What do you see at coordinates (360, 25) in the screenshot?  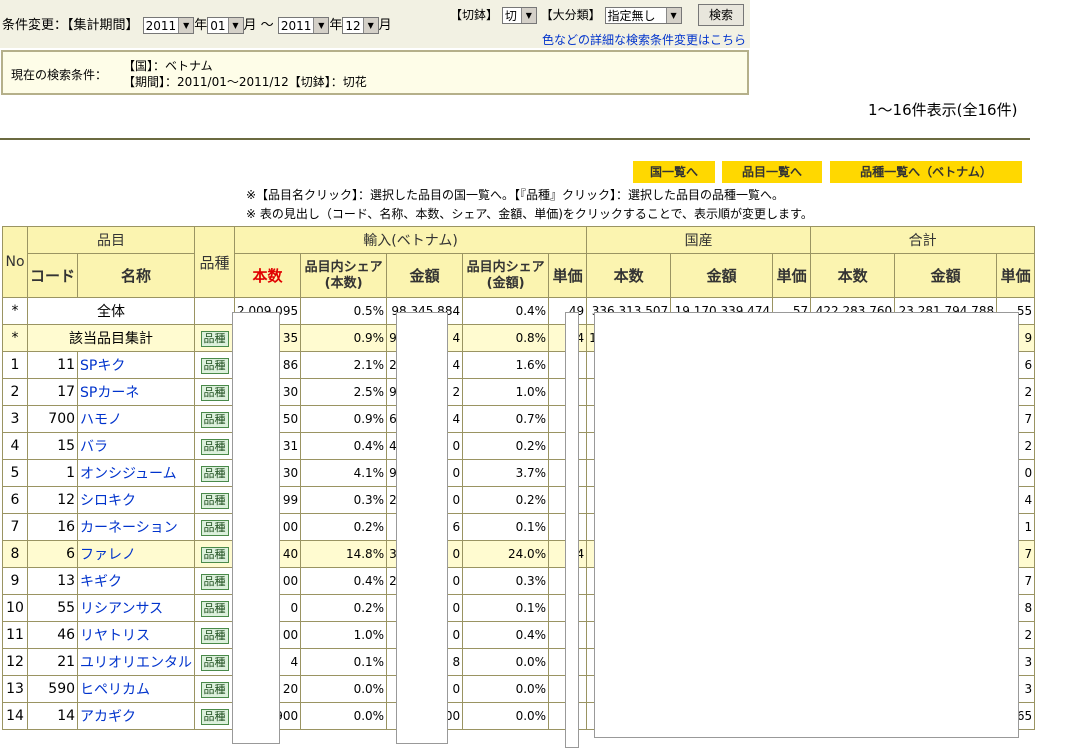 I see `to-month-select: 12 ▼` at bounding box center [360, 25].